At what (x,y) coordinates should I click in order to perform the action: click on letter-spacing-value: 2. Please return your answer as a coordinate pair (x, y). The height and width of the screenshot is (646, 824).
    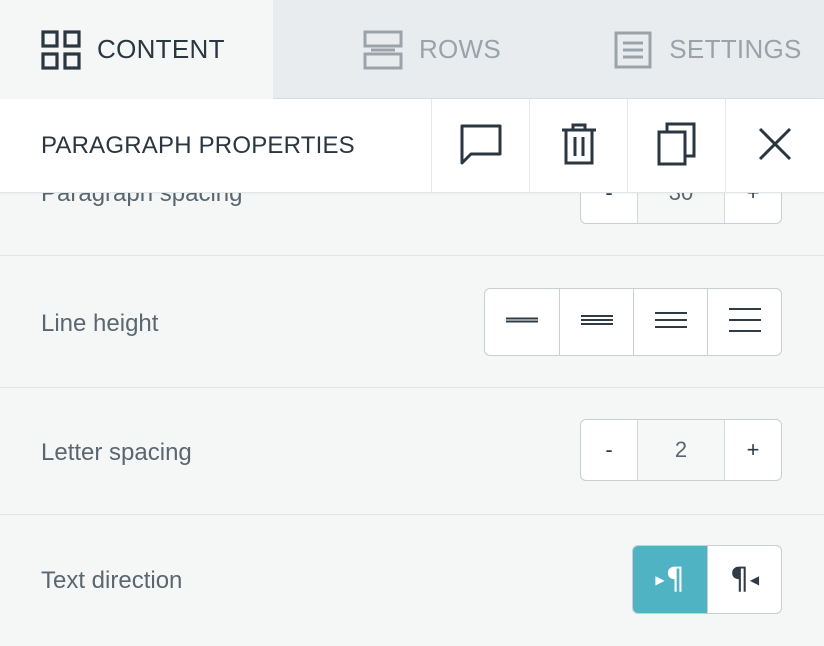
    Looking at the image, I should click on (681, 450).